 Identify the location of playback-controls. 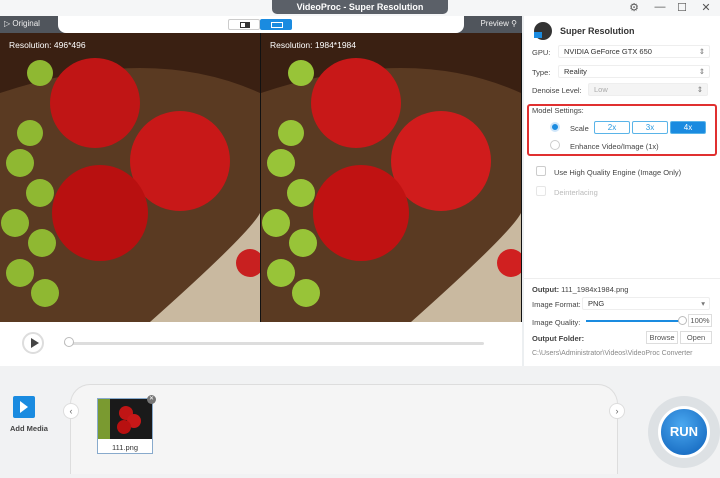
(261, 344).